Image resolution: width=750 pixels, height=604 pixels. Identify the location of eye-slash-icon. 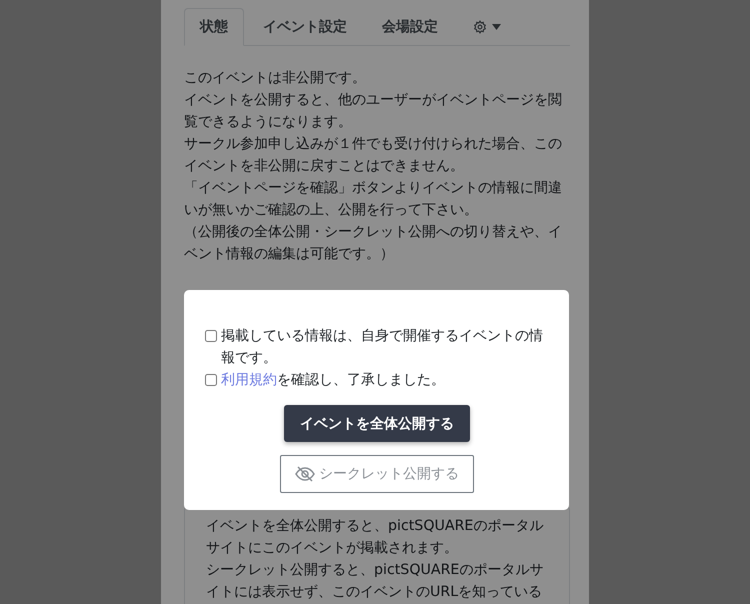
(305, 474).